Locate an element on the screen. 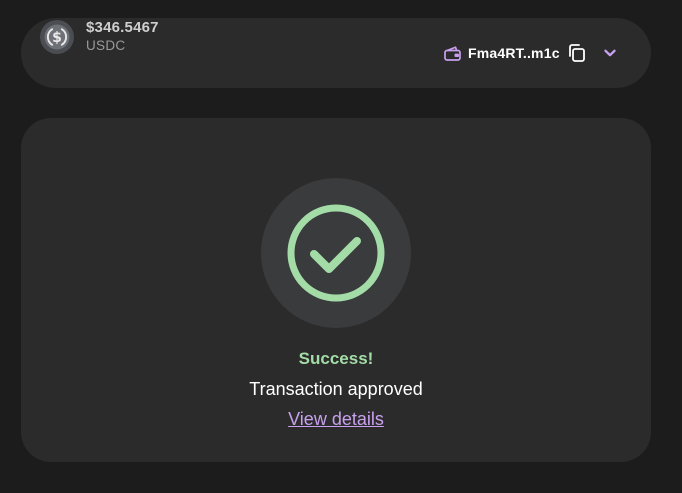 The image size is (682, 493). usdc-dollar-icon: $ is located at coordinates (57, 37).